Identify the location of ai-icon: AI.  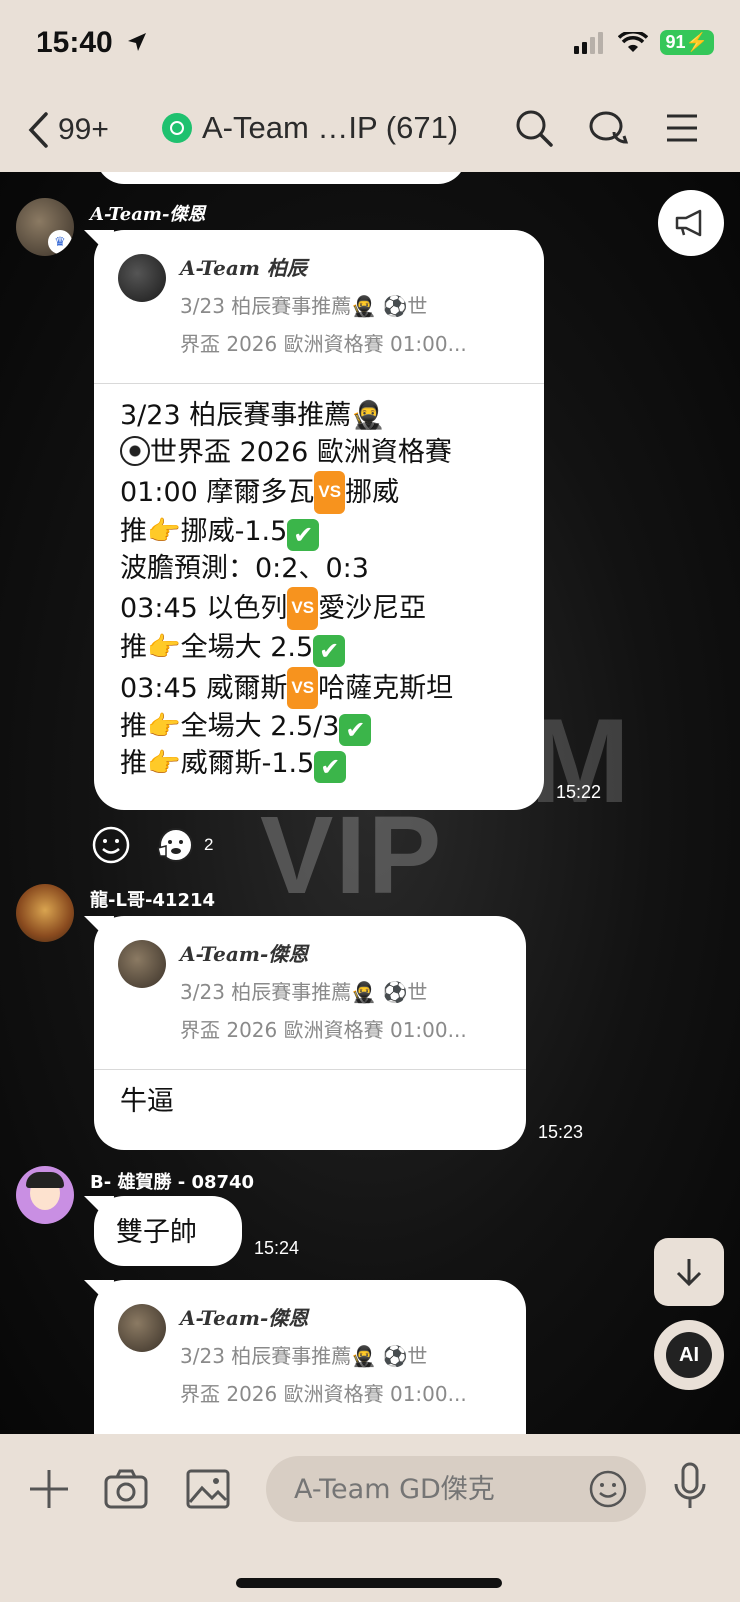
(689, 1355).